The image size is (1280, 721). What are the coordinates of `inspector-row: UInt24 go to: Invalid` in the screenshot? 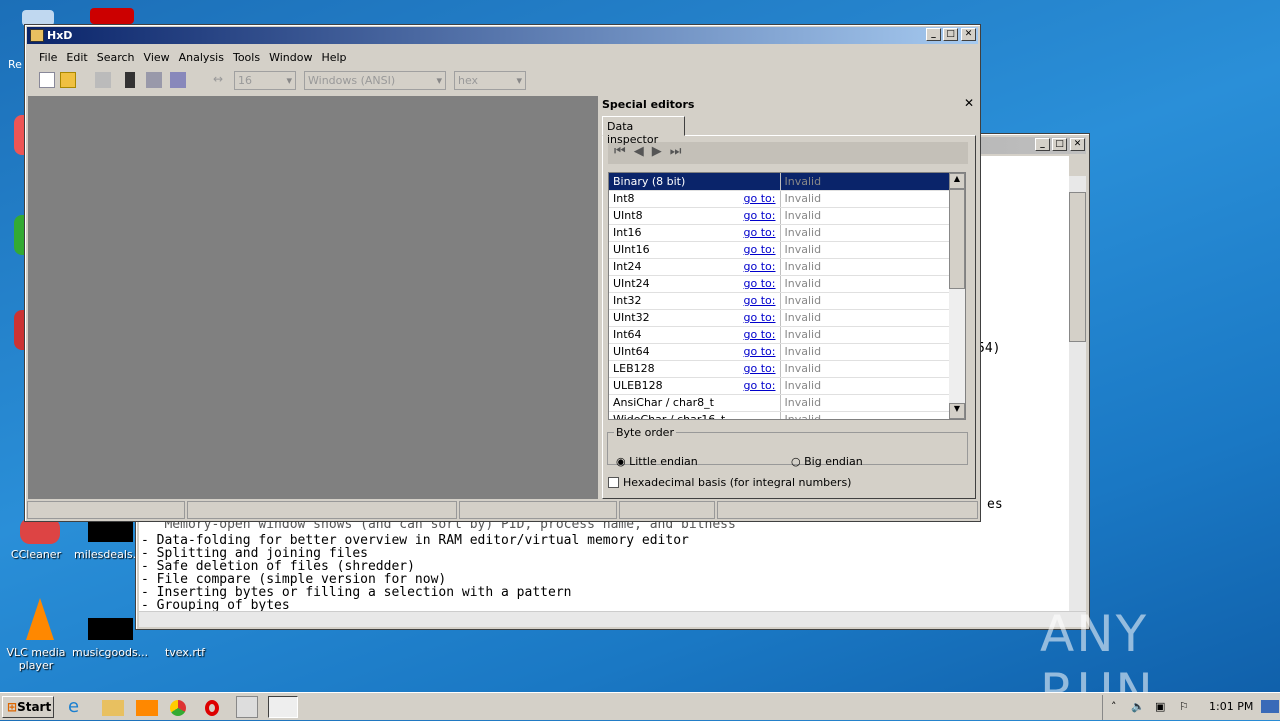 It's located at (779, 284).